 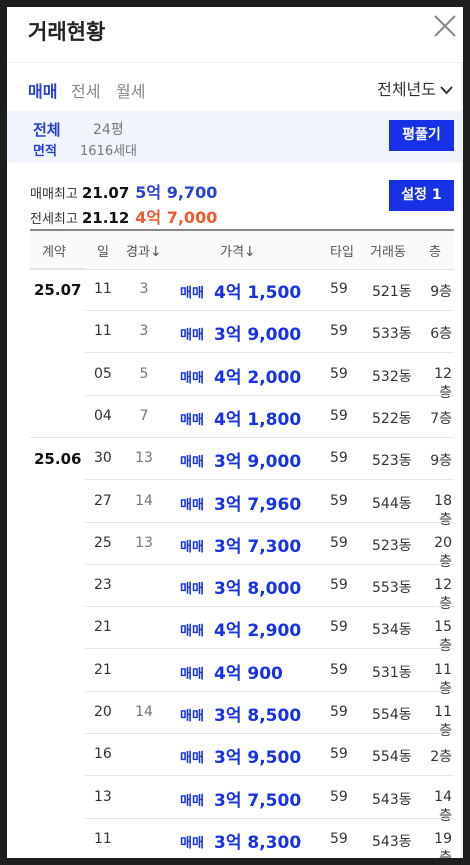 I want to click on dong-cell: 534동, so click(x=392, y=630).